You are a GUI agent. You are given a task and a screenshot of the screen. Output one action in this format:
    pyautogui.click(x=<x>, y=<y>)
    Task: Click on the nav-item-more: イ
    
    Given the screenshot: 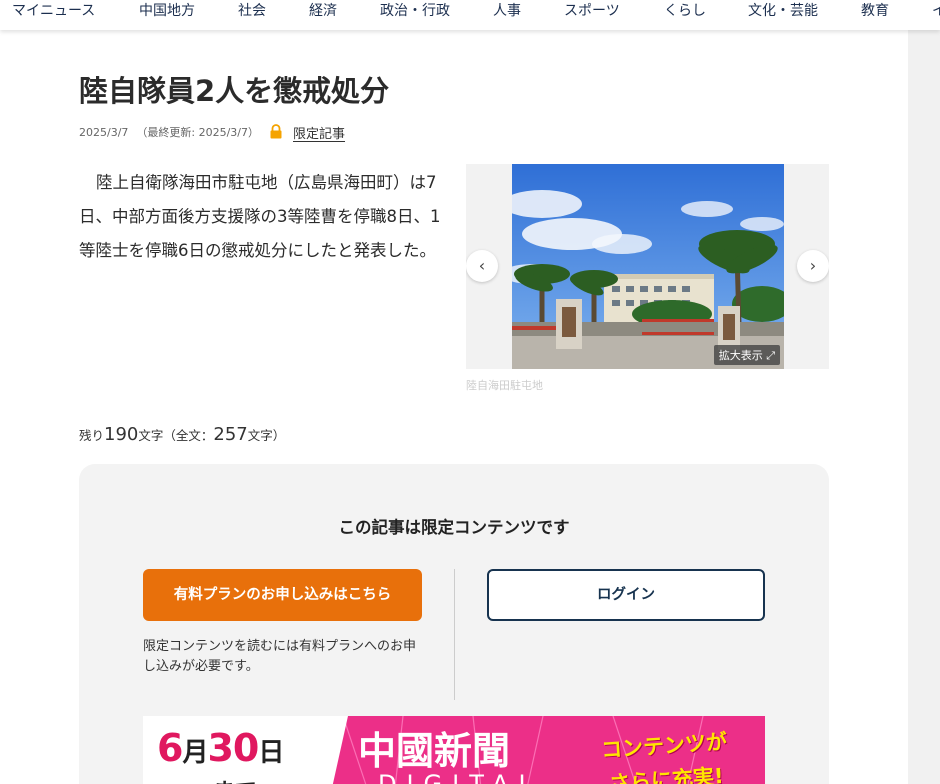 What is the action you would take?
    pyautogui.click(x=936, y=10)
    